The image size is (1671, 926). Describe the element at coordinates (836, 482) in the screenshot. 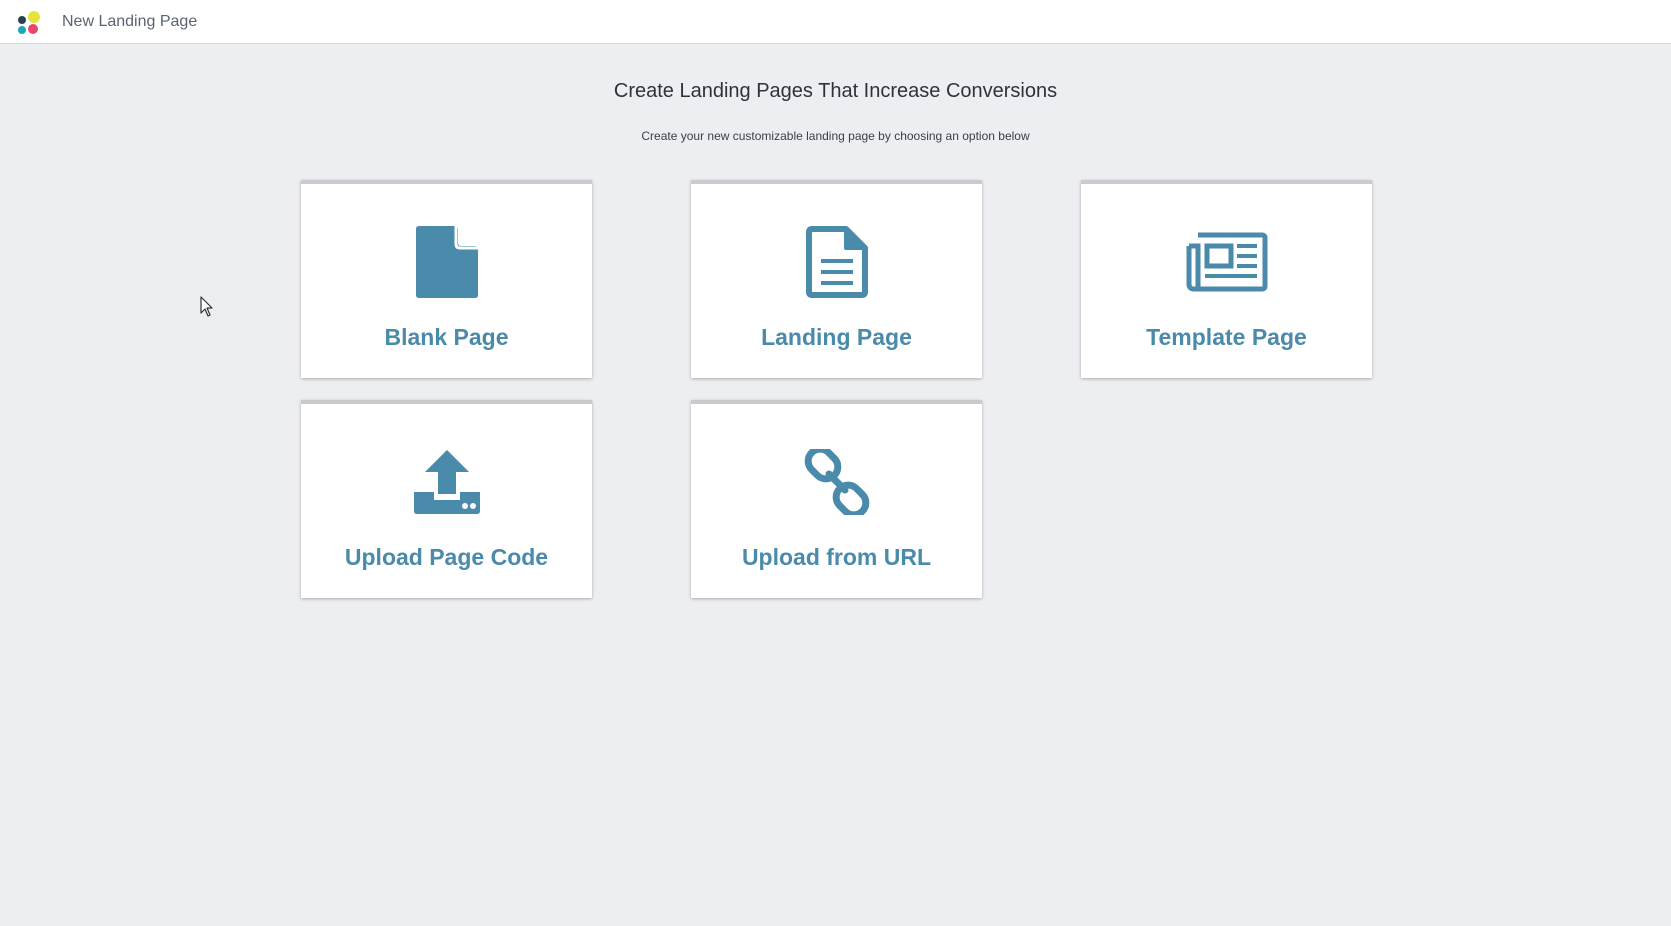

I see `link-chain-icon` at that location.